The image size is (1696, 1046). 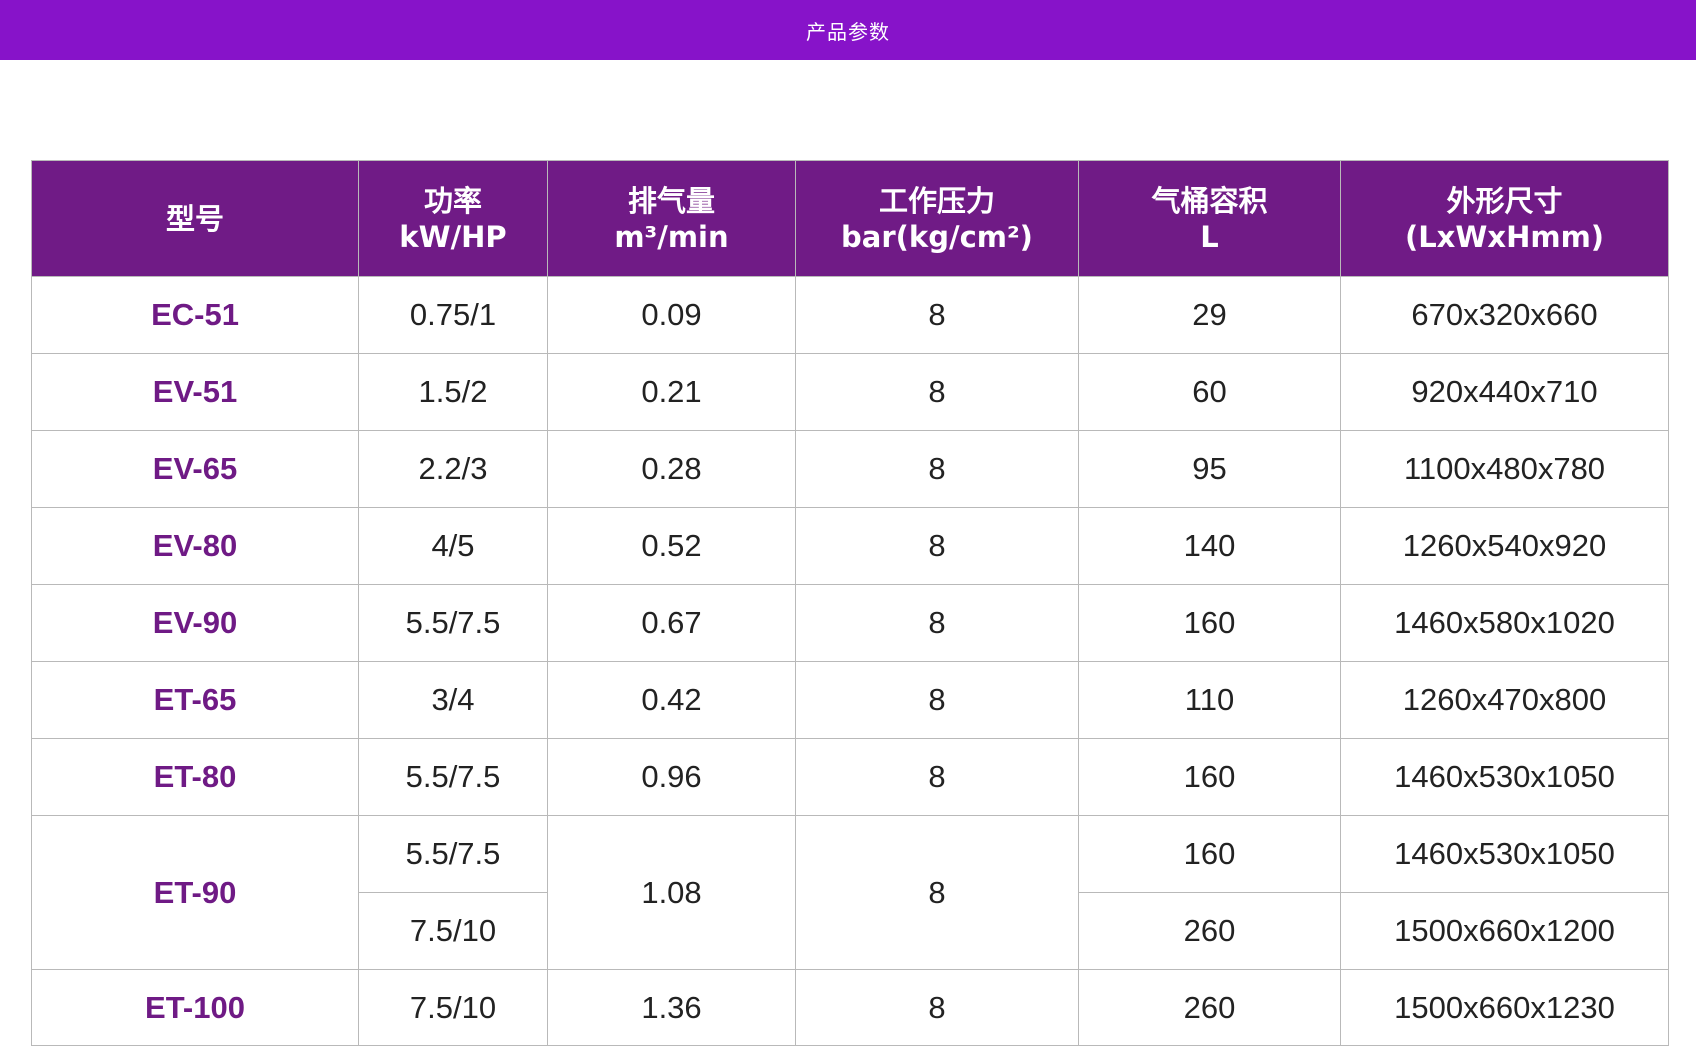 I want to click on header-unit: L, so click(x=1209, y=236).